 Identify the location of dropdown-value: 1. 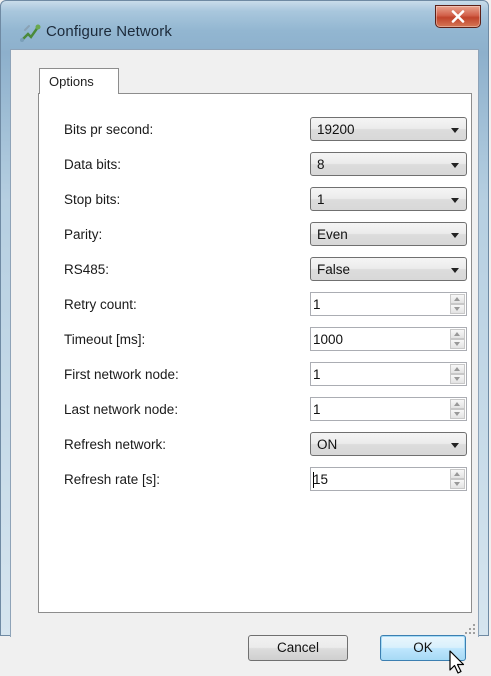
(321, 199).